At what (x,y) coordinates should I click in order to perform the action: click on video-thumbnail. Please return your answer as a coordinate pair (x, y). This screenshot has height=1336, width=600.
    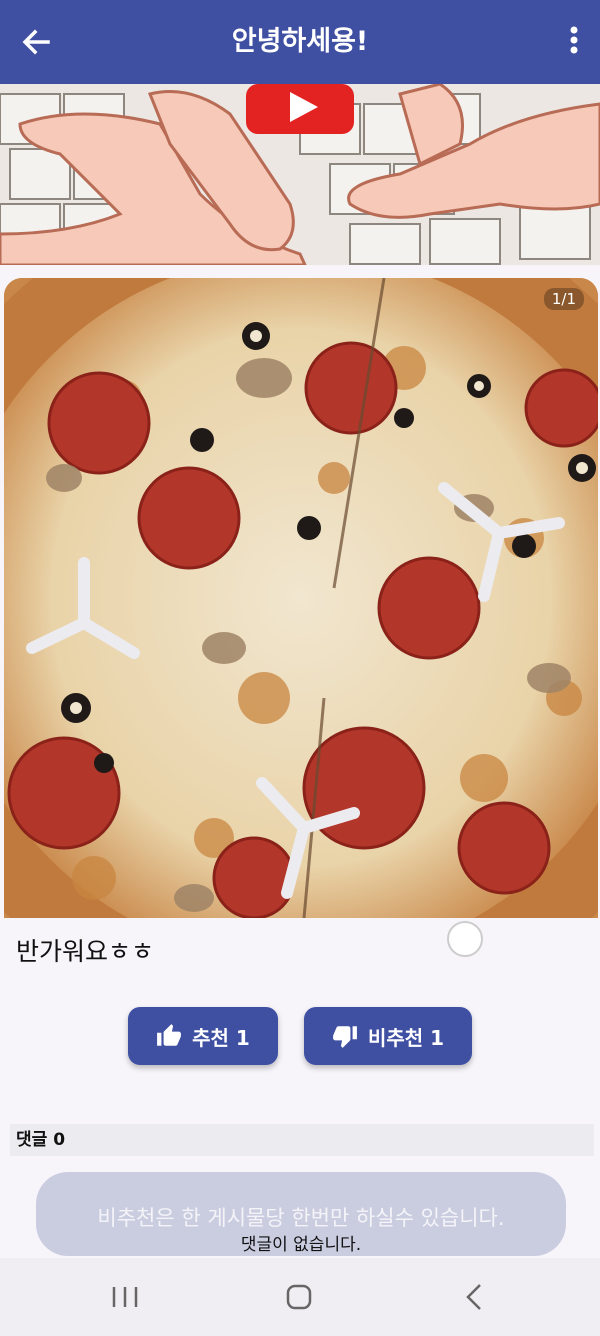
    Looking at the image, I should click on (300, 174).